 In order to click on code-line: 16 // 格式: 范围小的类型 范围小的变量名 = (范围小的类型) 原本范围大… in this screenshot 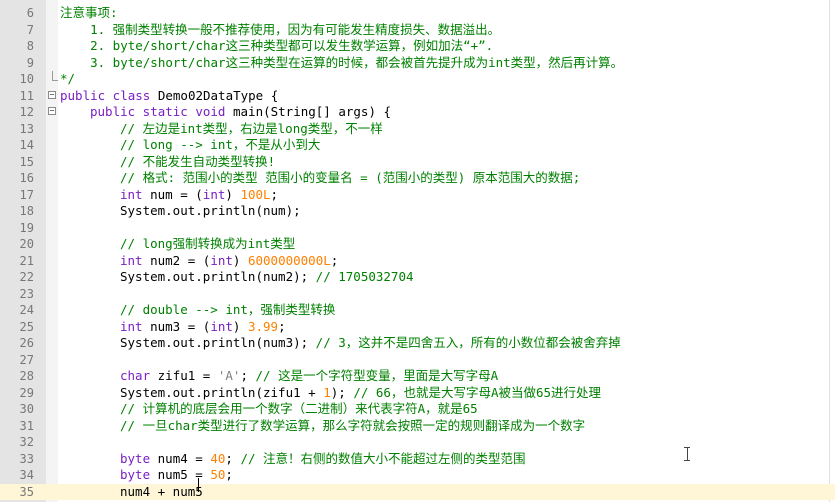, I will do `click(417, 178)`.